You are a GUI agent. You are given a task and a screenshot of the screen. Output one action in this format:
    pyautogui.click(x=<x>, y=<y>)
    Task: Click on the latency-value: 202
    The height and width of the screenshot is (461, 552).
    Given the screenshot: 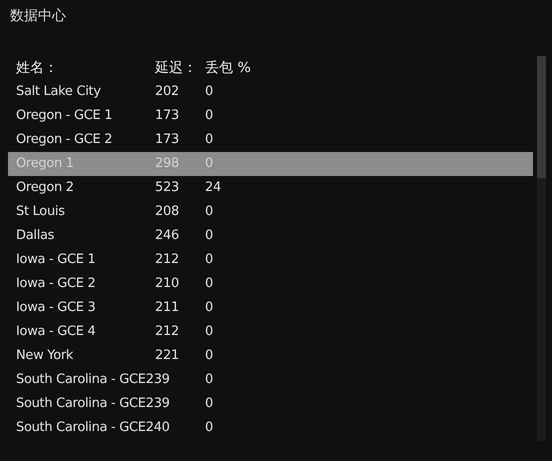 What is the action you would take?
    pyautogui.click(x=167, y=92)
    